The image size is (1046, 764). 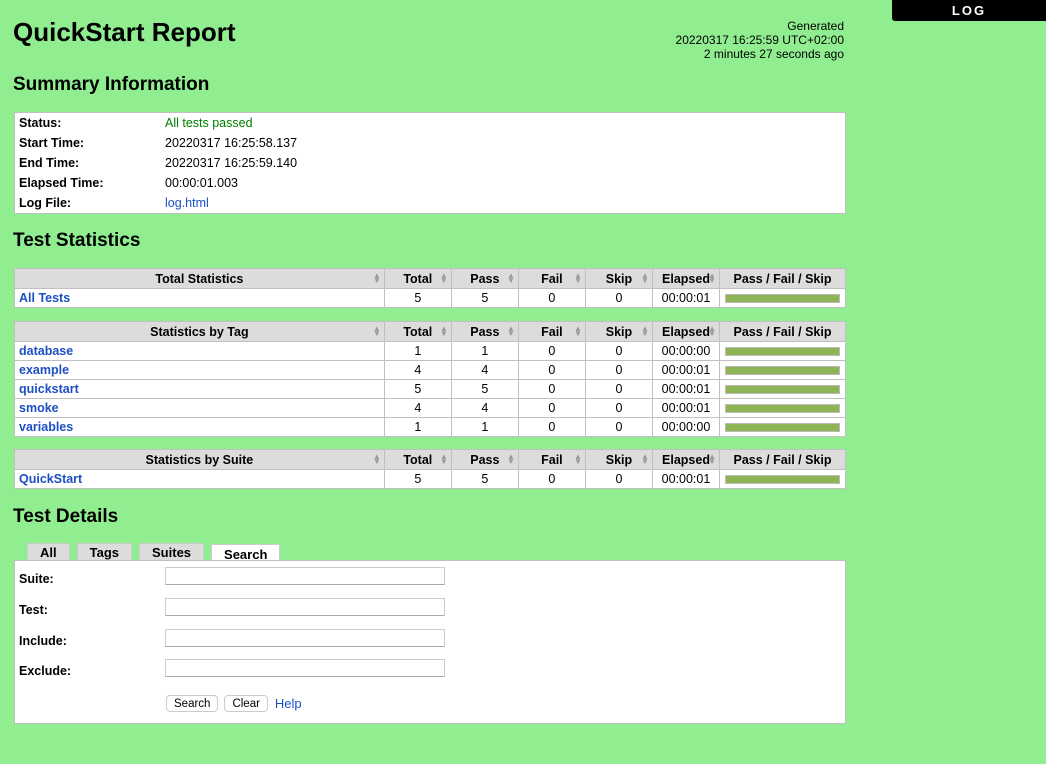 I want to click on stats-total: 1, so click(x=417, y=351).